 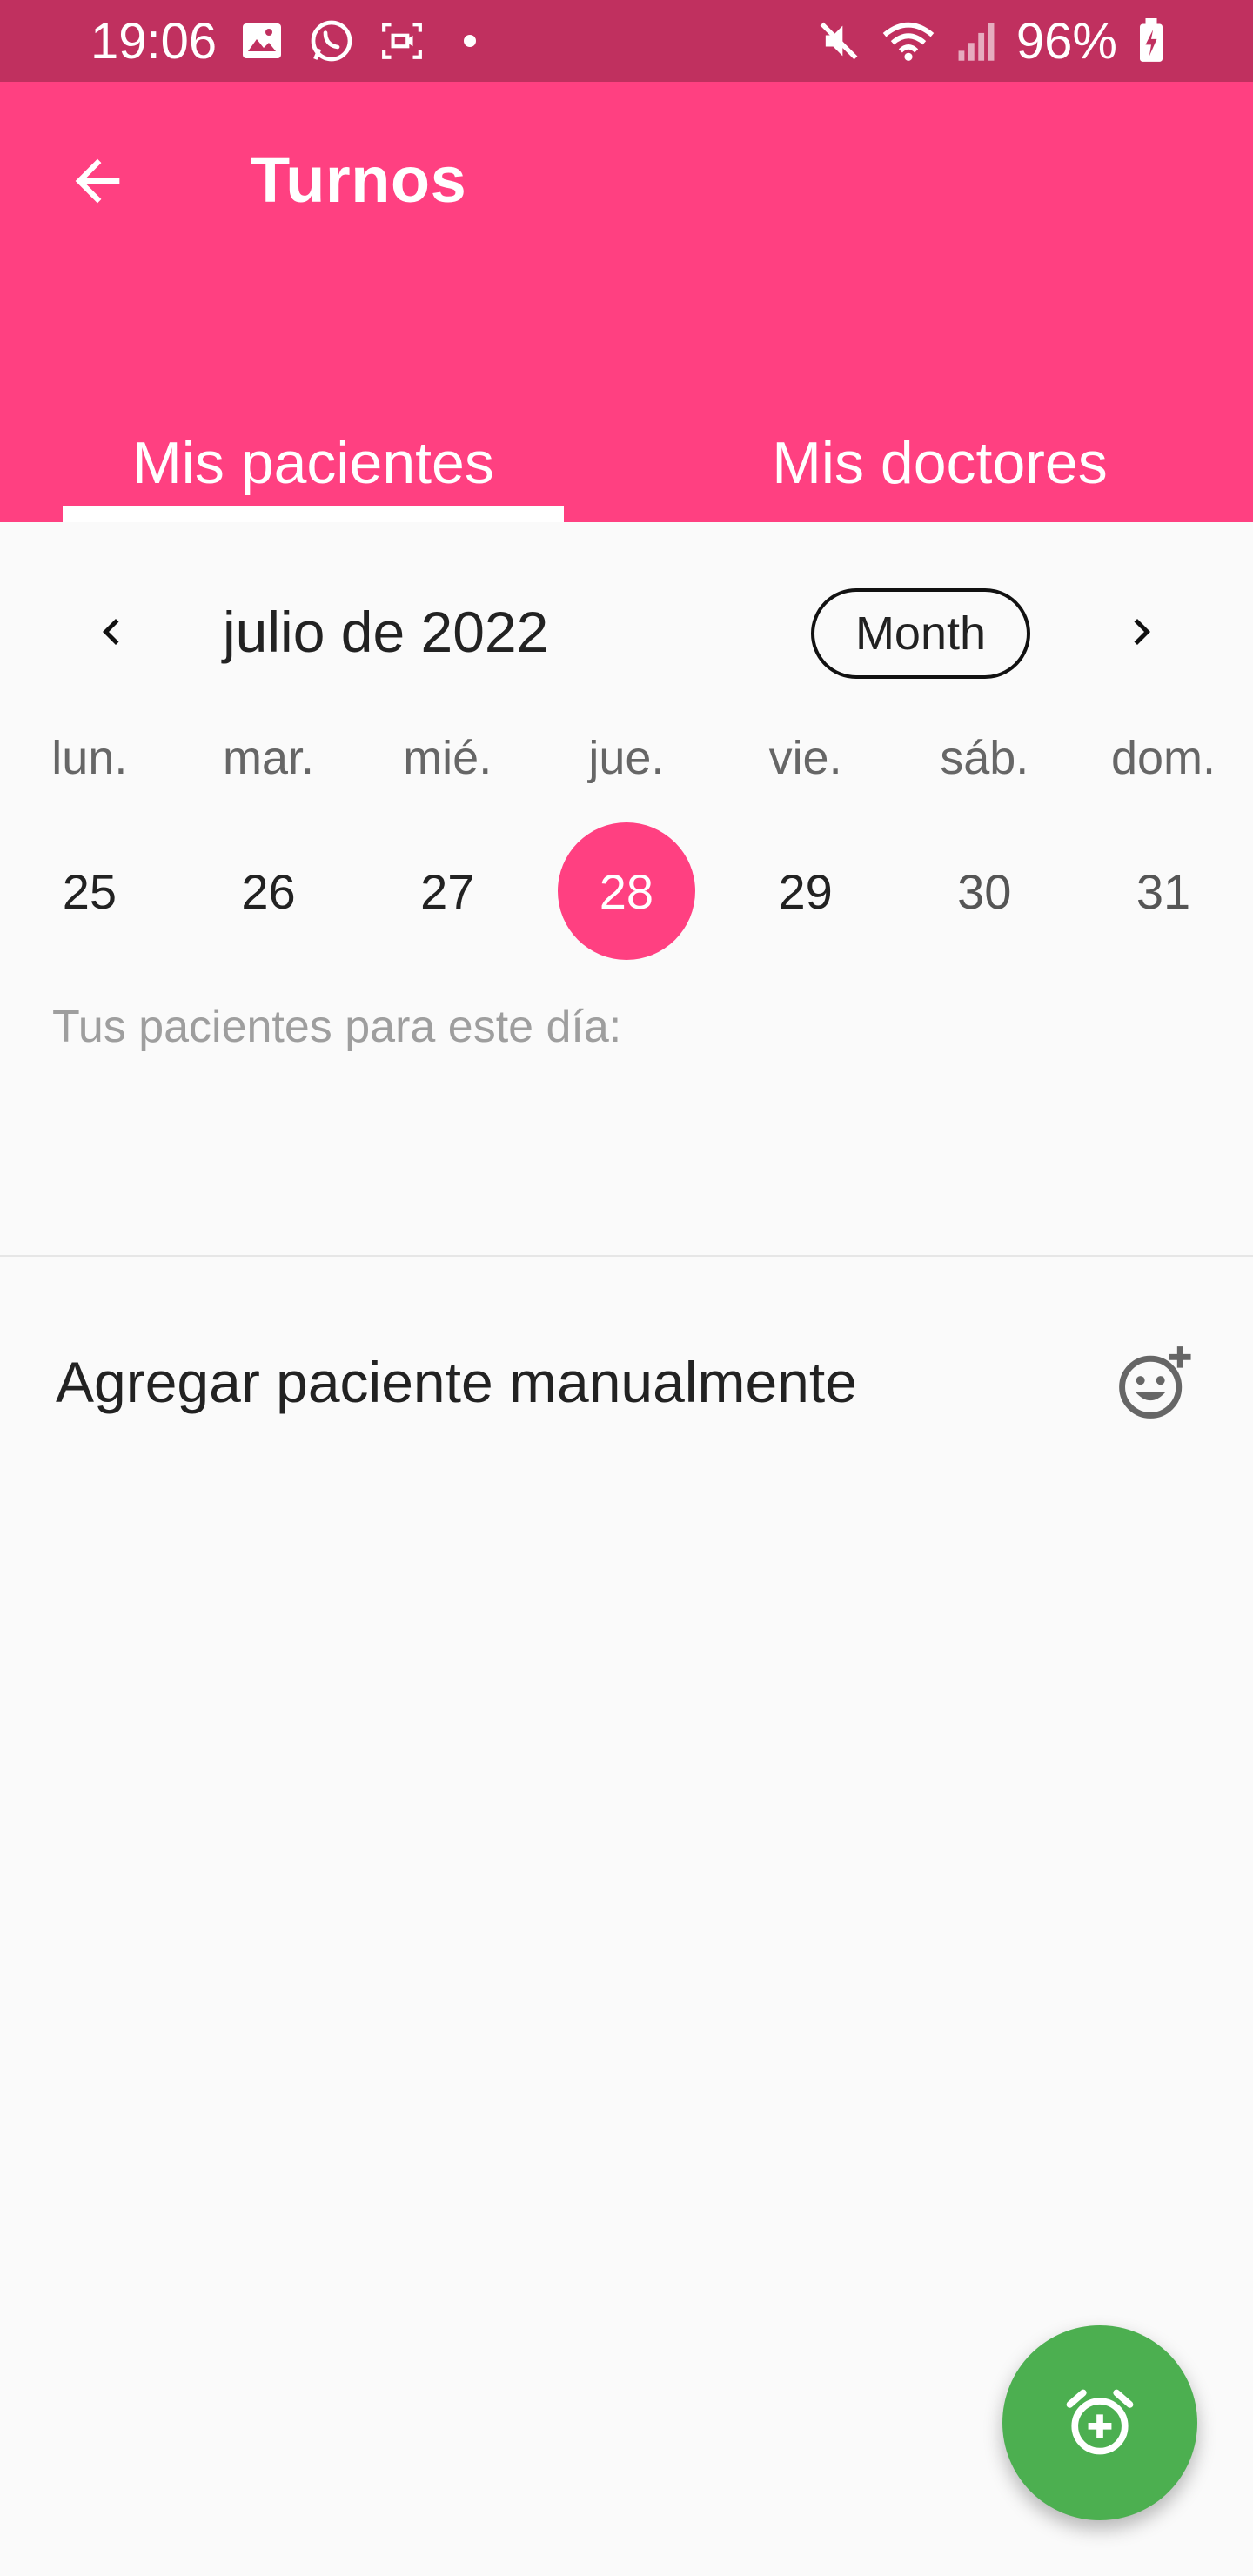 I want to click on weekday-row: lun. mar. mié. jue. vie. sáb. dom., so click(x=626, y=775).